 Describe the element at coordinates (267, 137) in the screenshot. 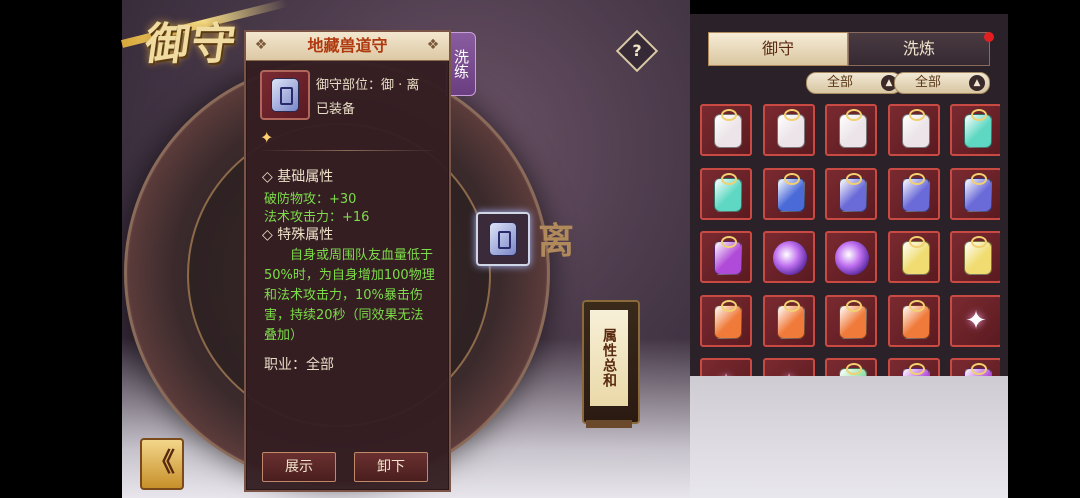

I see `sparkle-icon: ✦` at that location.